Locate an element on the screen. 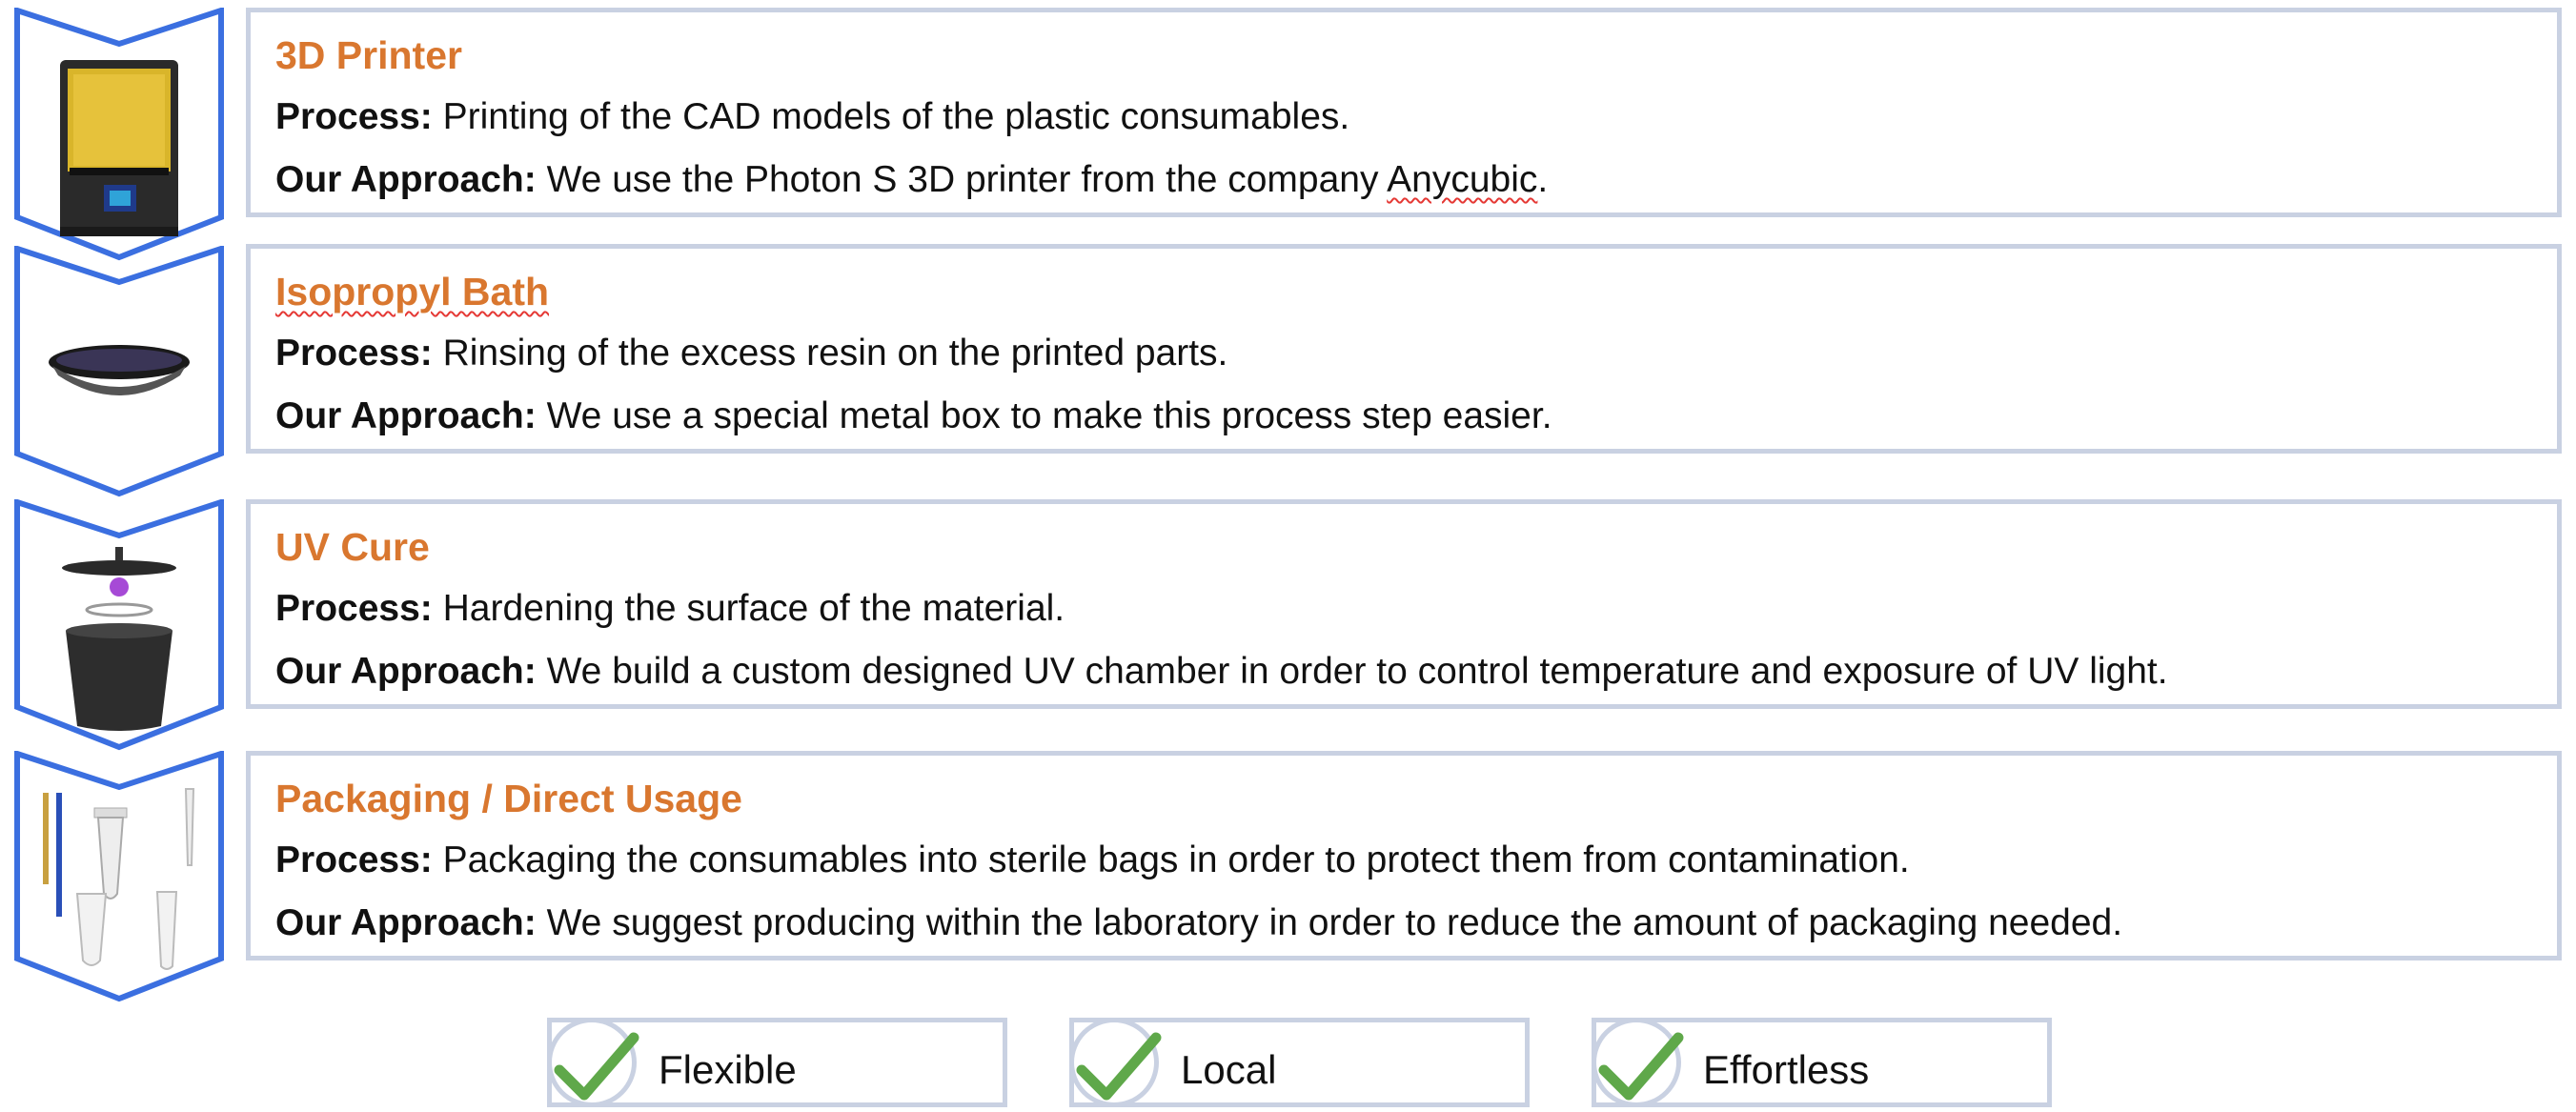  lab-tubes-icon is located at coordinates (119, 879).